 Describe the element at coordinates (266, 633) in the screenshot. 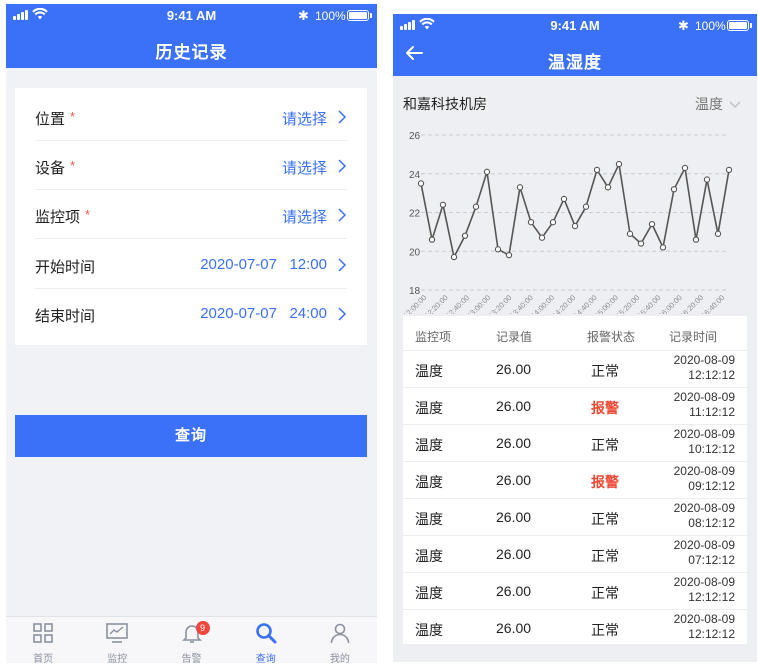

I see `search-icon` at that location.